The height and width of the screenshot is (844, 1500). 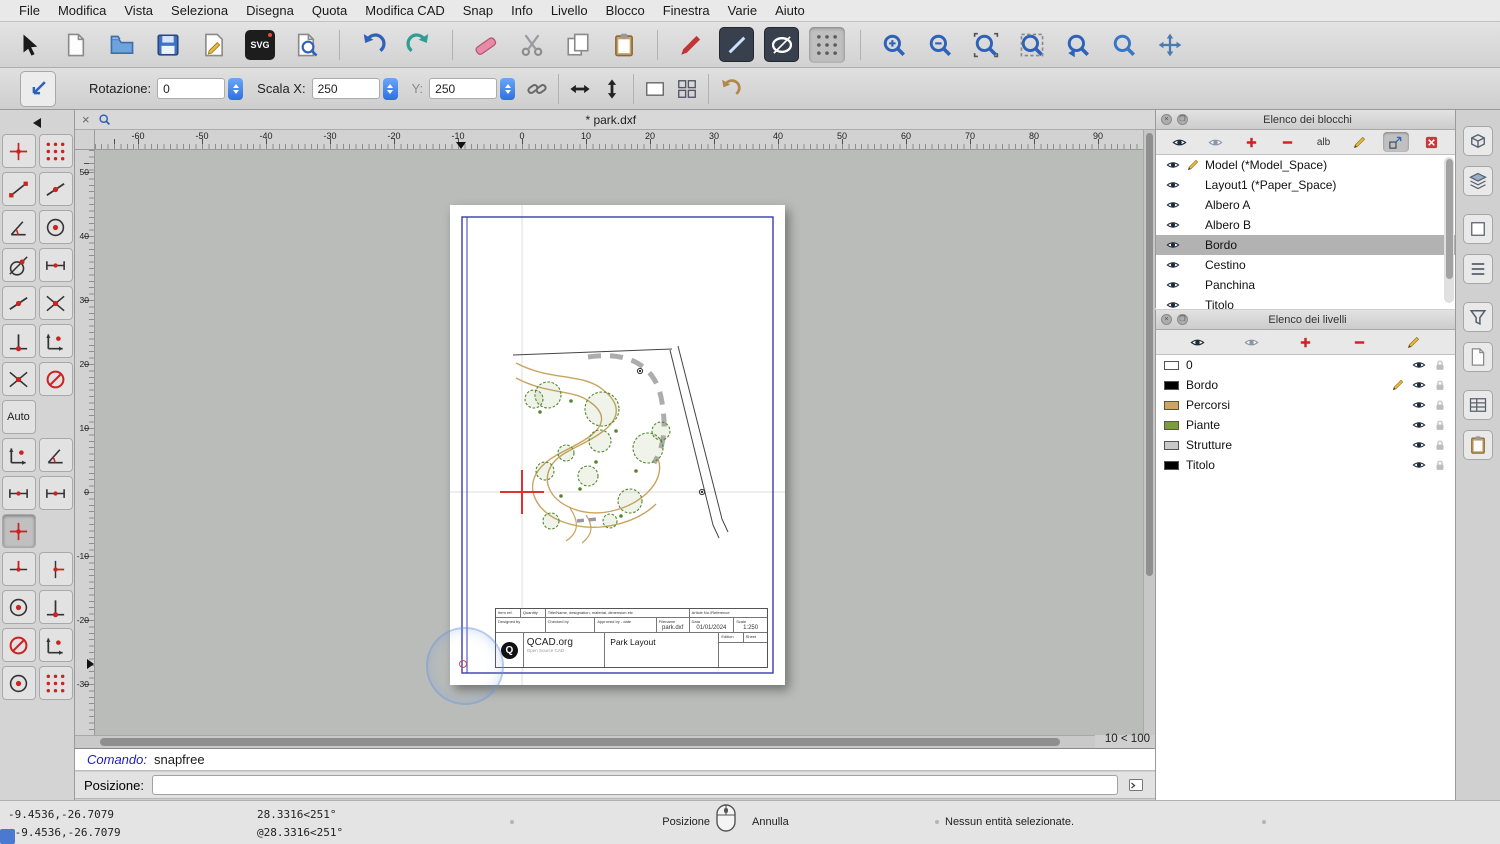 What do you see at coordinates (18, 683) in the screenshot?
I see `snap-reference-button` at bounding box center [18, 683].